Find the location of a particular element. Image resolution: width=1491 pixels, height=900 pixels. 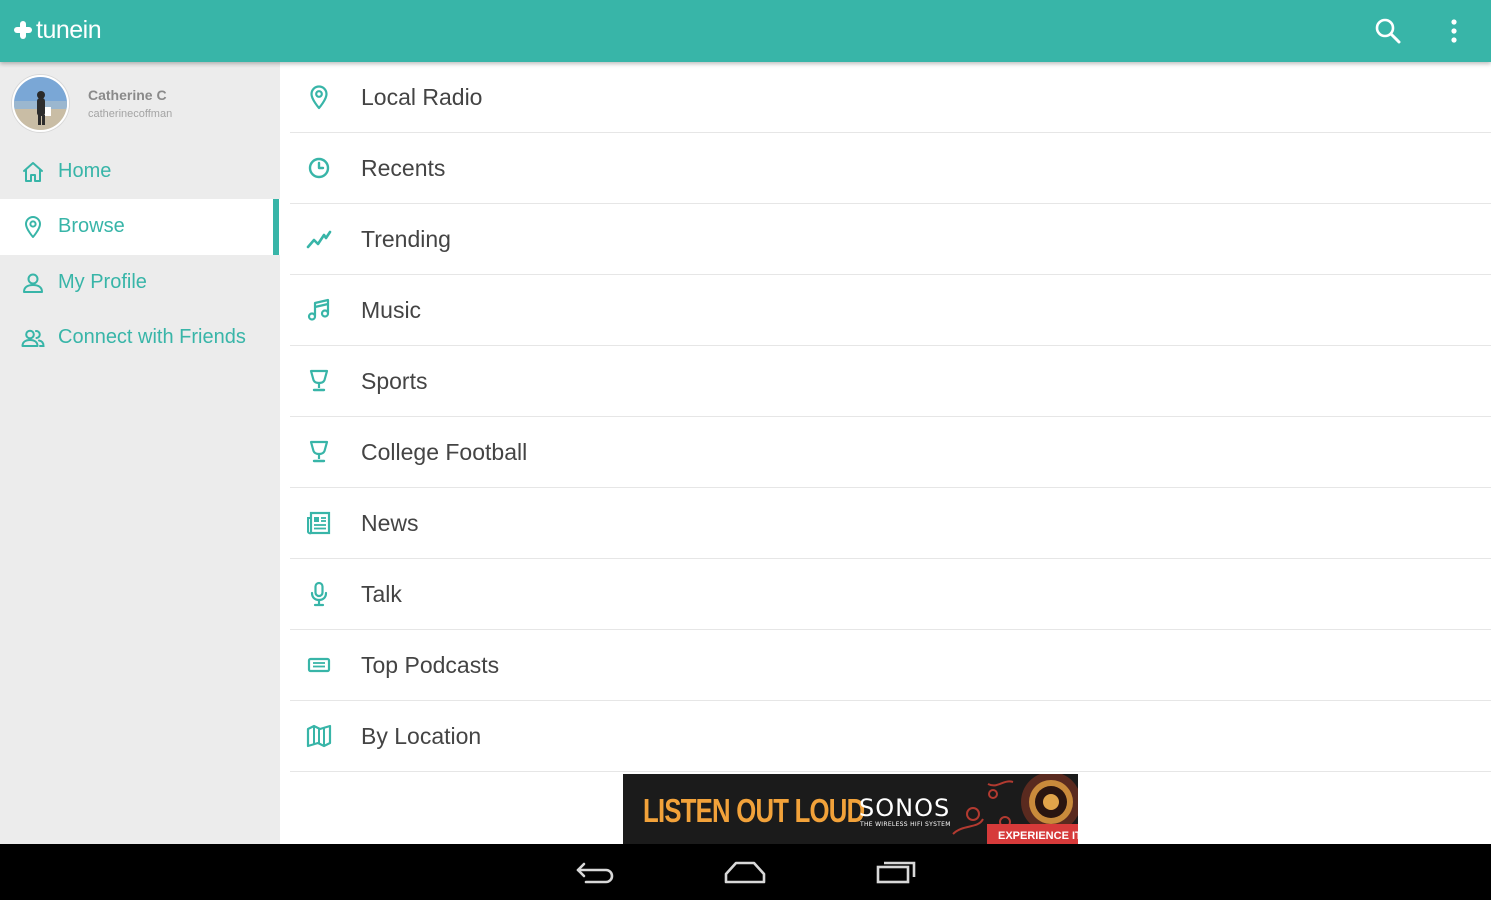

browse-item-sports: Sports is located at coordinates (890, 381).